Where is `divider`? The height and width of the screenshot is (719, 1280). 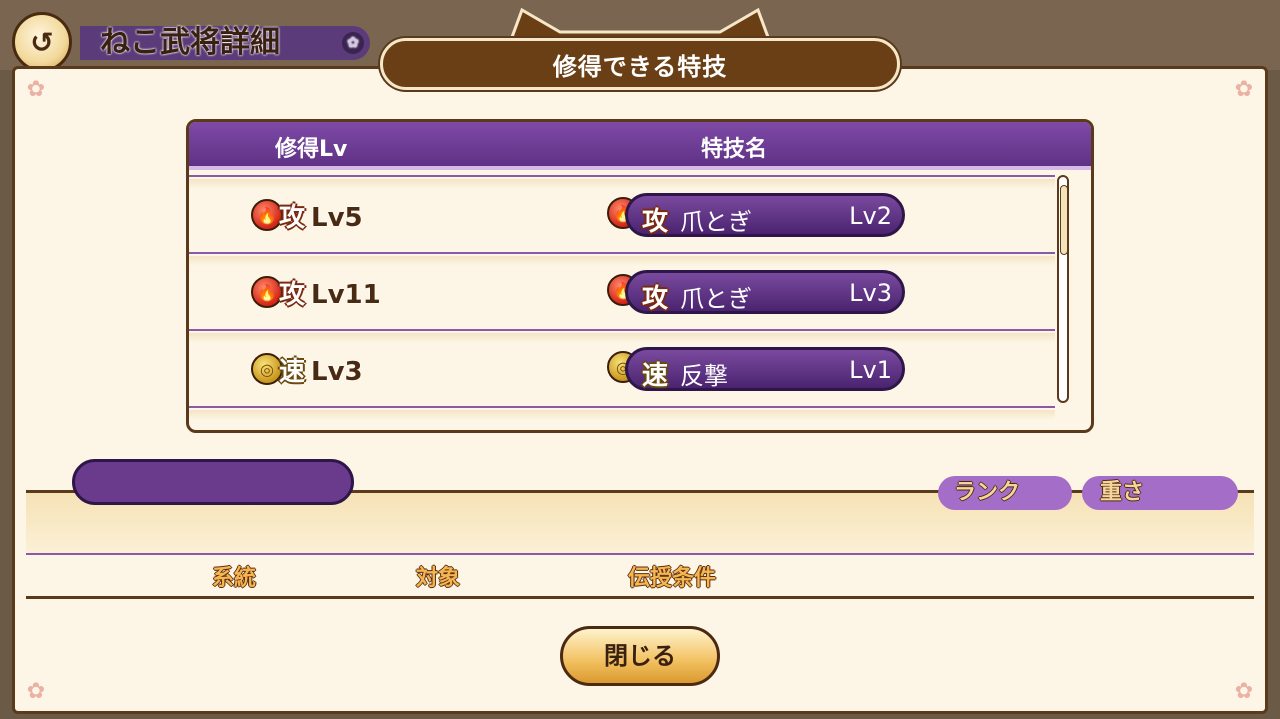 divider is located at coordinates (640, 597).